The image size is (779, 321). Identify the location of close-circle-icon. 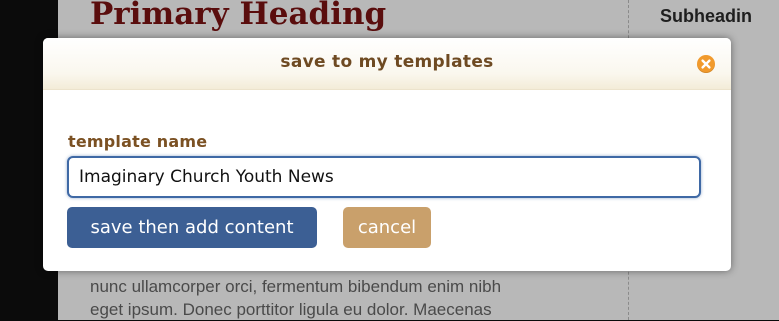
(706, 64).